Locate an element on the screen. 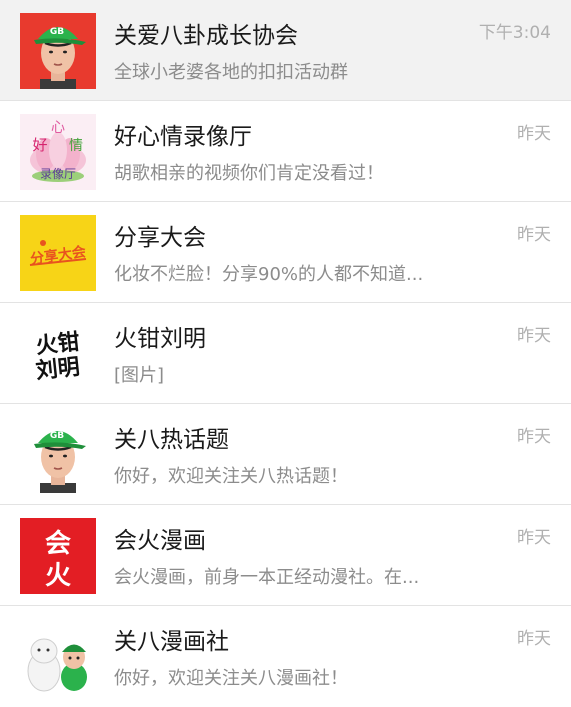 The height and width of the screenshot is (707, 571). logo-char: 好 is located at coordinates (39, 145).